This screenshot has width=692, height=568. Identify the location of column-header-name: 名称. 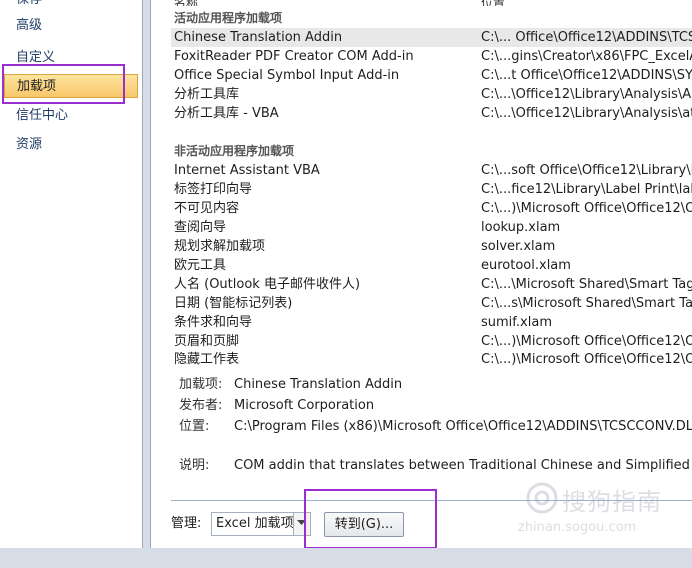
(186, 3).